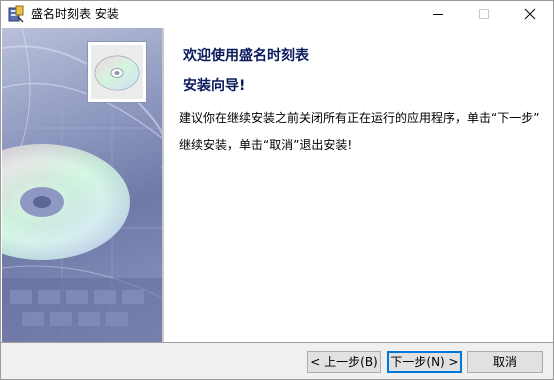  Describe the element at coordinates (359, 118) in the screenshot. I see `instruction-text-line1: 建议你在继续安装之前关闭所有正在运行的应用程序，单击“下一步”` at that location.